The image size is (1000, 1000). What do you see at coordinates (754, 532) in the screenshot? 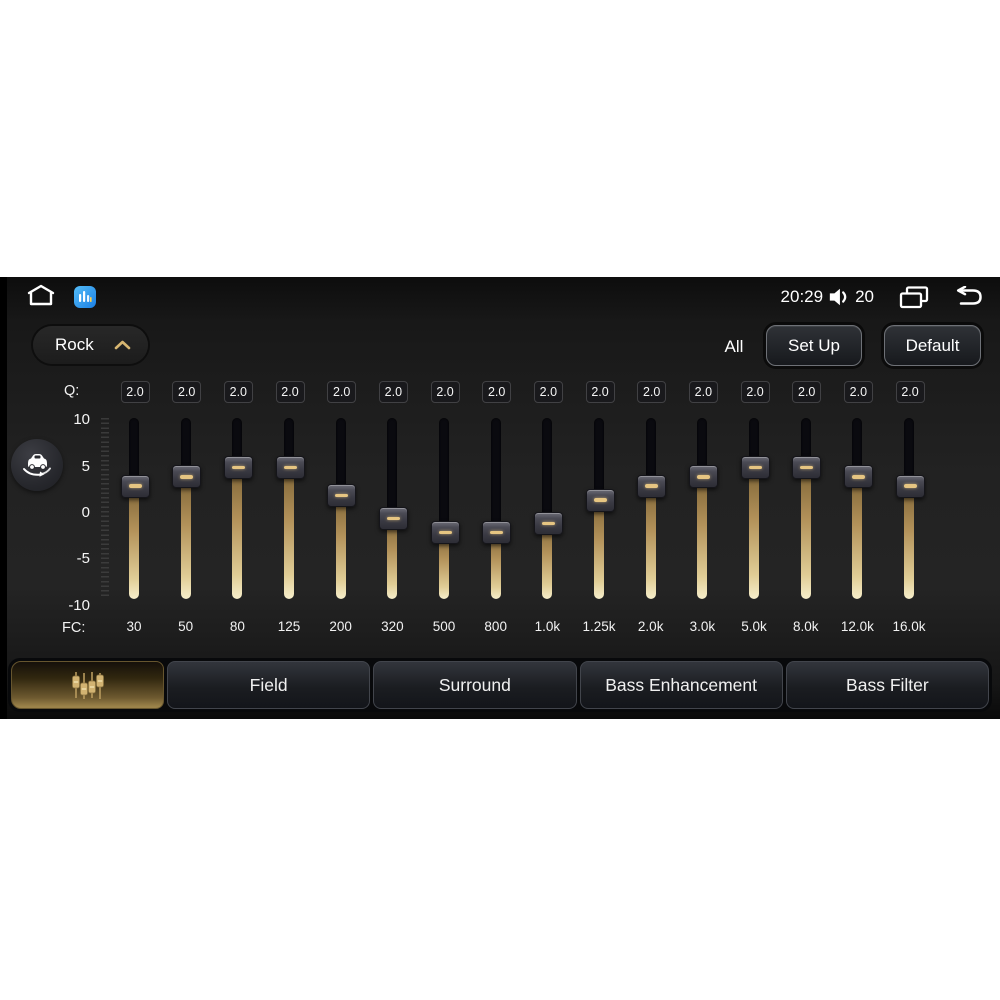
I see `gain-slider-fill-5.0k` at bounding box center [754, 532].